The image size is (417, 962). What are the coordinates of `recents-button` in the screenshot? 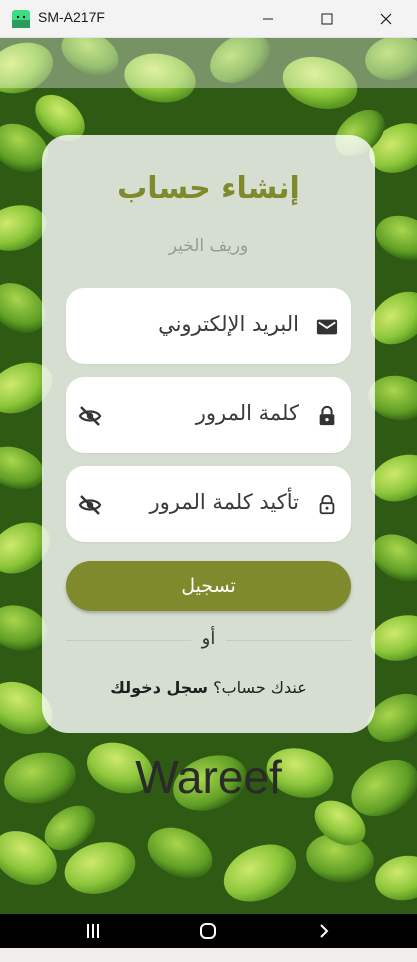 It's located at (93, 931).